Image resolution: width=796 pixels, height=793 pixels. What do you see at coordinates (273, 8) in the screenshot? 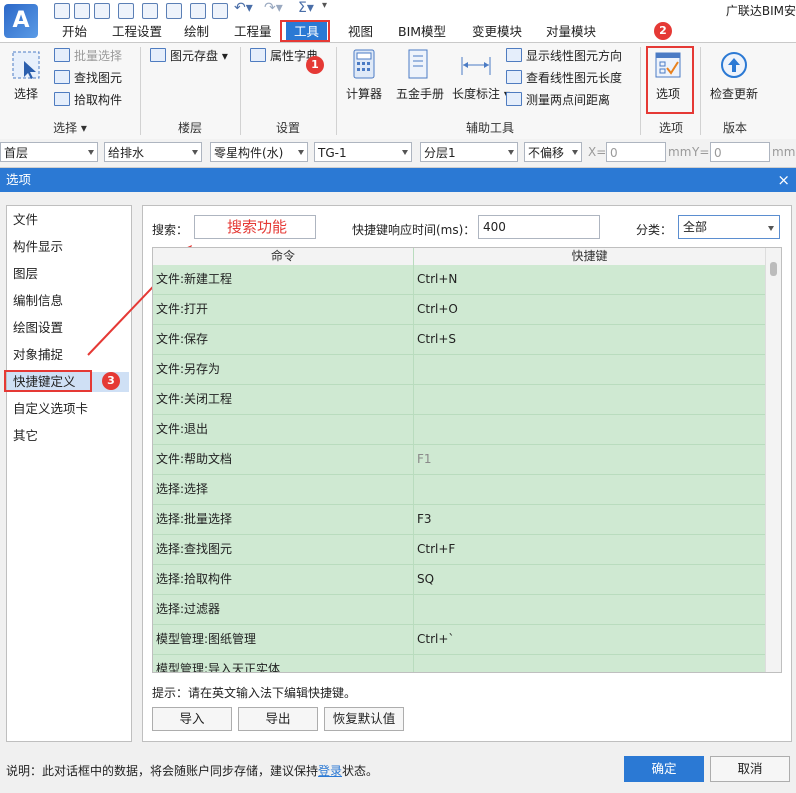
I see `redo-icon: ↷▾` at bounding box center [273, 8].